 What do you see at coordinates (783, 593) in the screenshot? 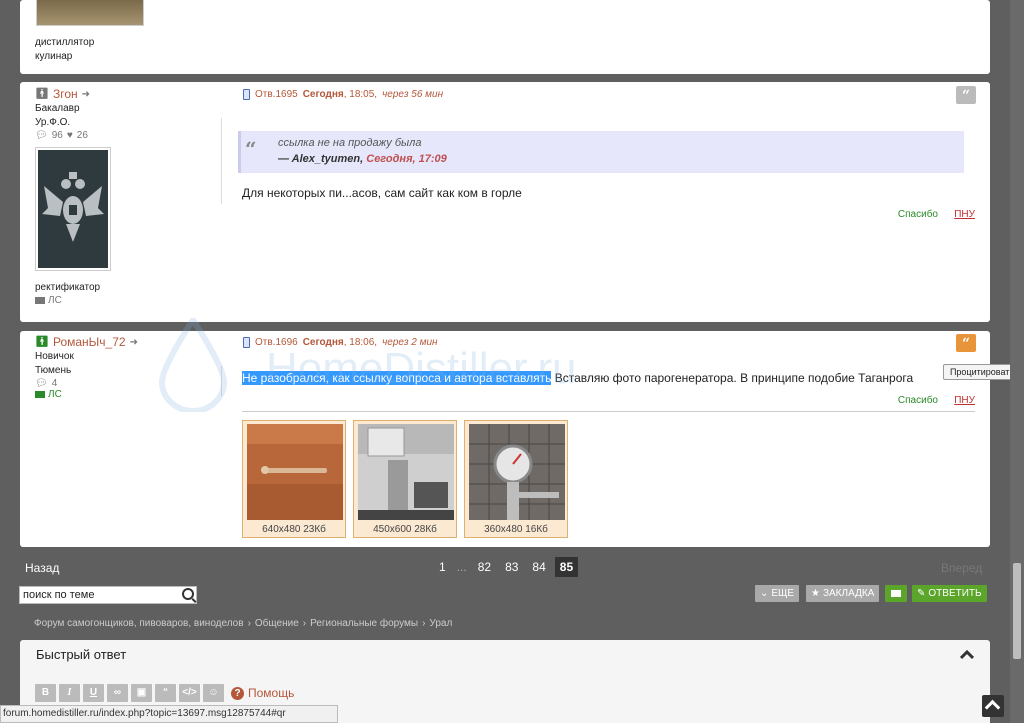
I see `more-label: ЕЩЕ` at bounding box center [783, 593].